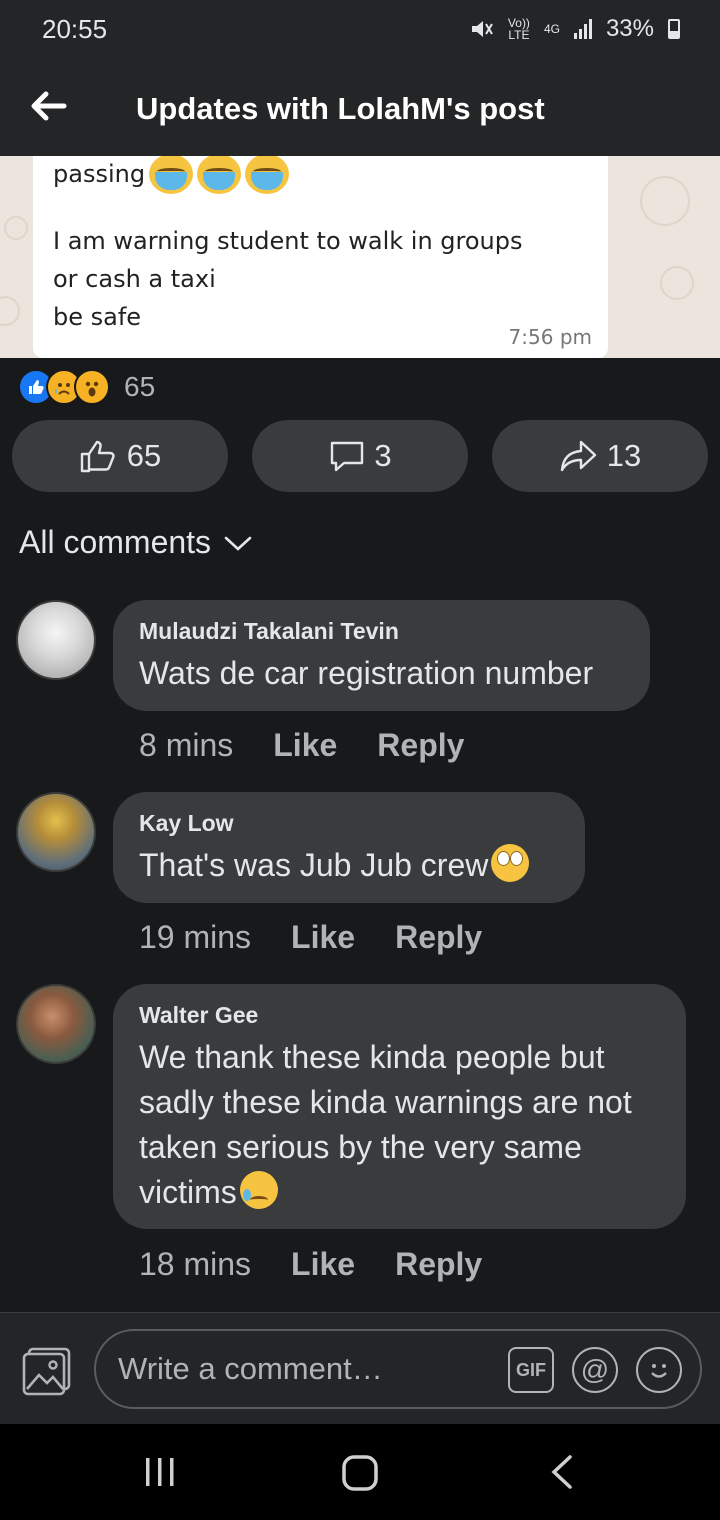 This screenshot has width=720, height=1520. What do you see at coordinates (48, 106) in the screenshot?
I see `back-arrow-icon` at bounding box center [48, 106].